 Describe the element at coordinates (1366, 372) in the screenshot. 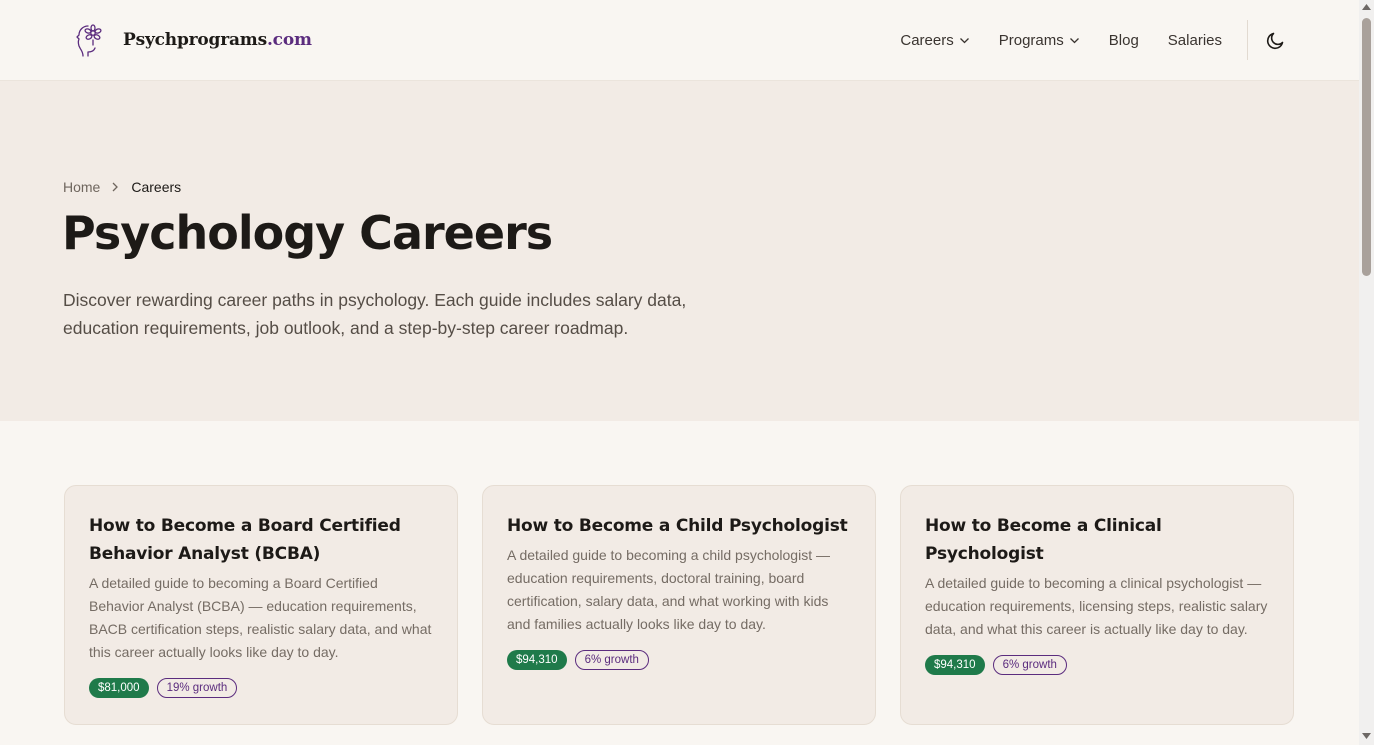

I see `vertical-scrollbar` at that location.